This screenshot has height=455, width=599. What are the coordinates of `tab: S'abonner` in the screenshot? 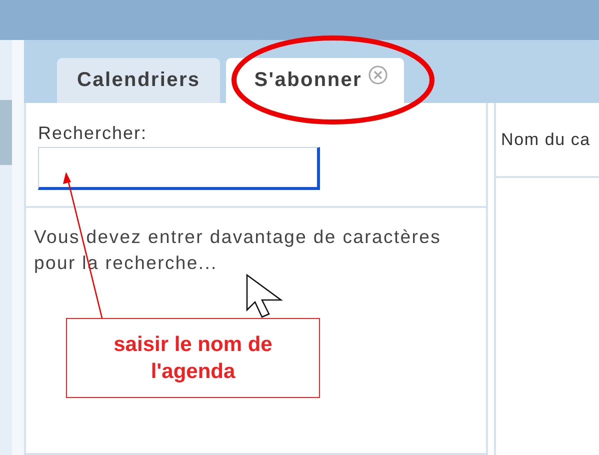 It's located at (315, 80).